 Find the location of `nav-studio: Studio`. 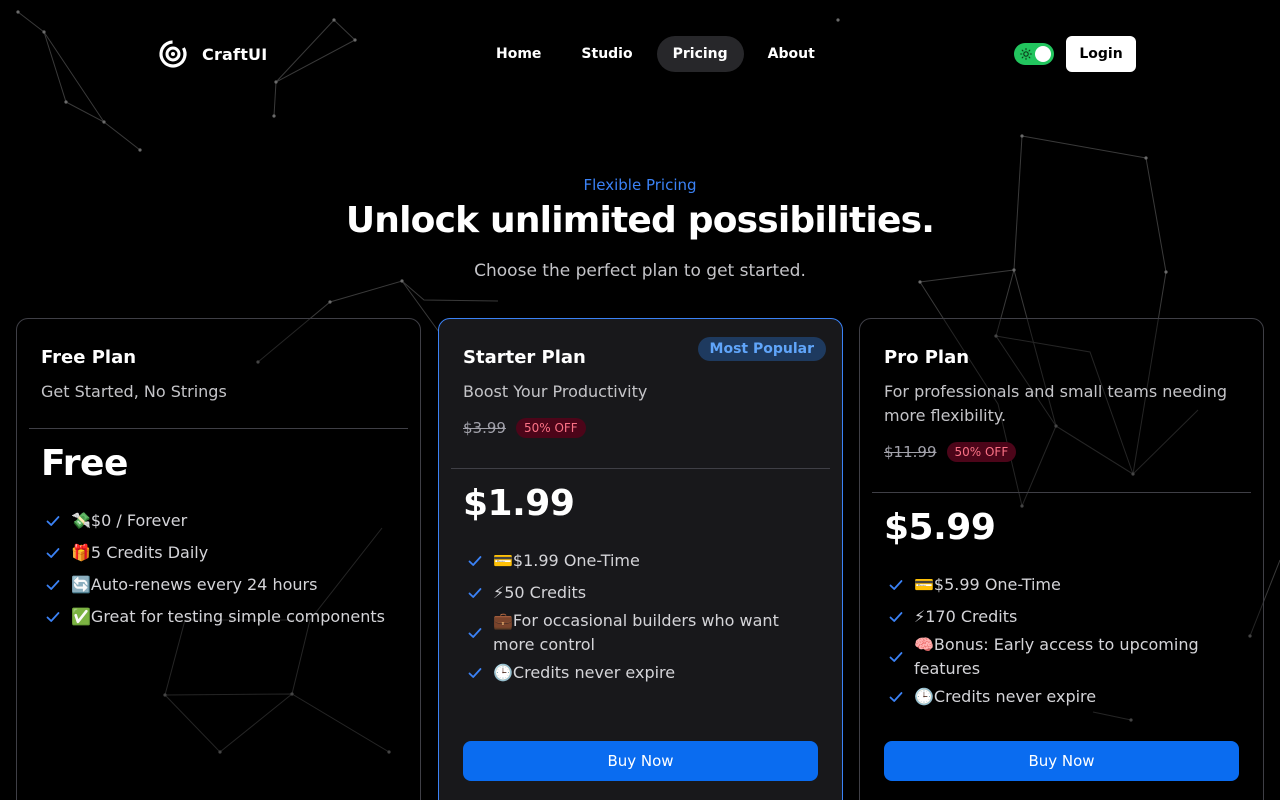

nav-studio: Studio is located at coordinates (606, 54).